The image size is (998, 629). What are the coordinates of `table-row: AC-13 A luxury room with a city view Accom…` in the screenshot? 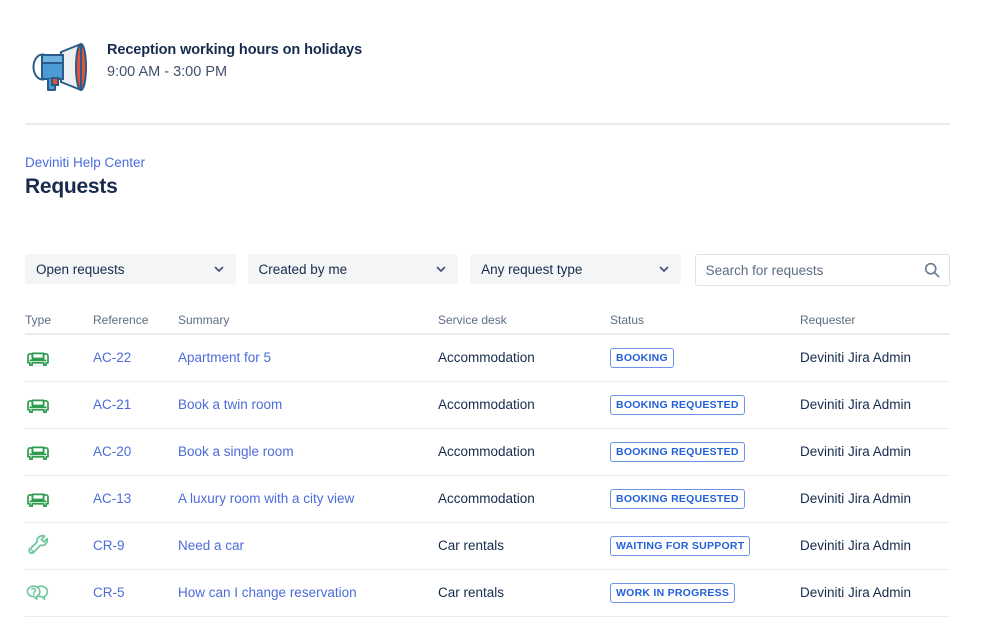 It's located at (487, 499).